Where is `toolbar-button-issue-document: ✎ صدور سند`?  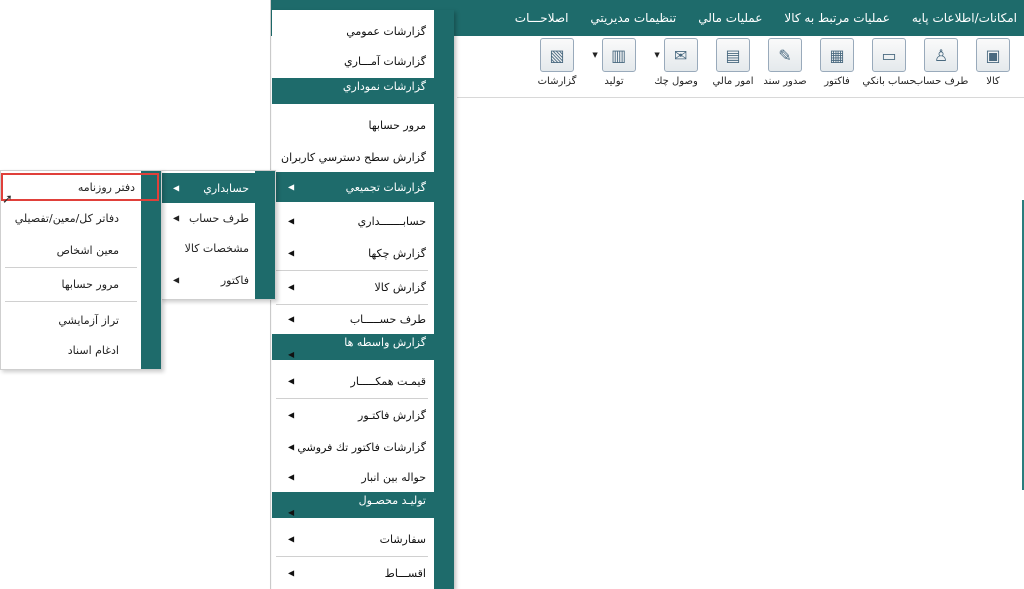
toolbar-button-issue-document: ✎ صدور سند is located at coordinates (785, 62).